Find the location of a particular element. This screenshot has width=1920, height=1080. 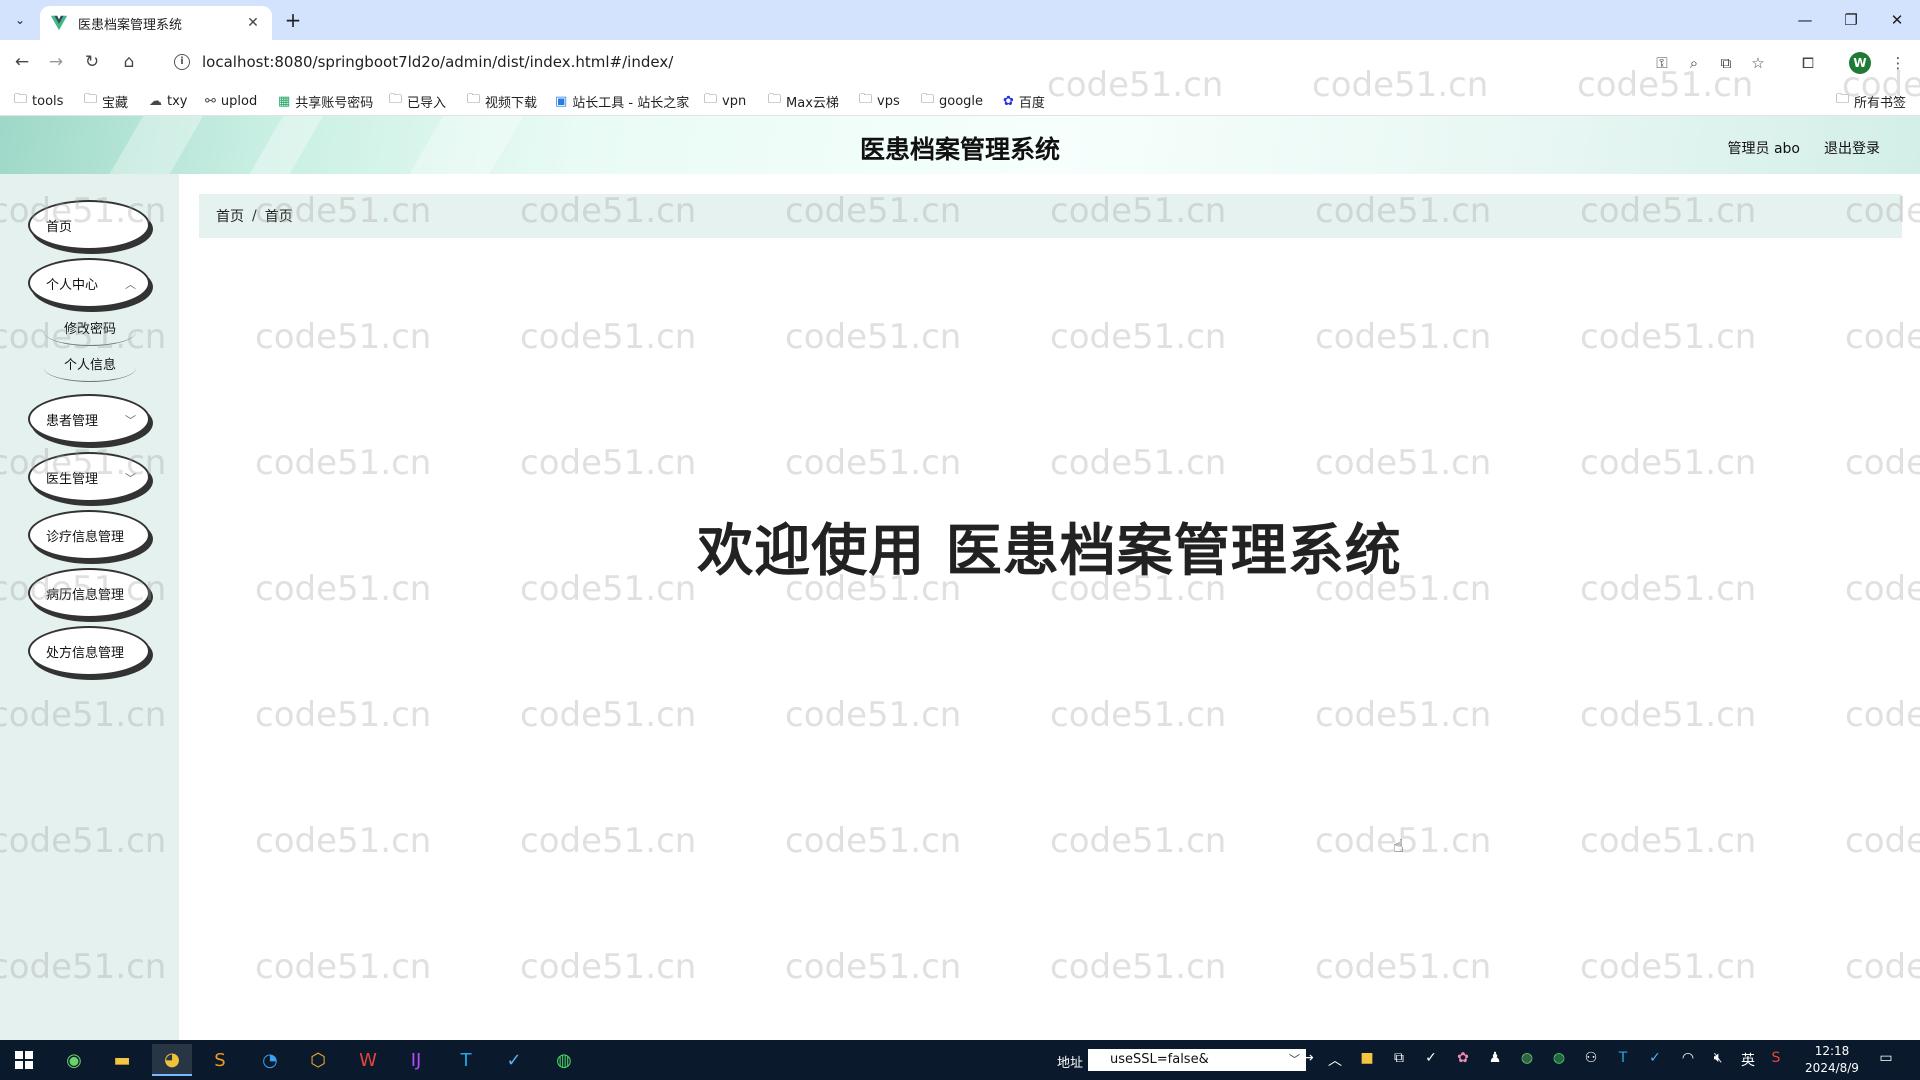

wps-icon: W is located at coordinates (368, 1060).